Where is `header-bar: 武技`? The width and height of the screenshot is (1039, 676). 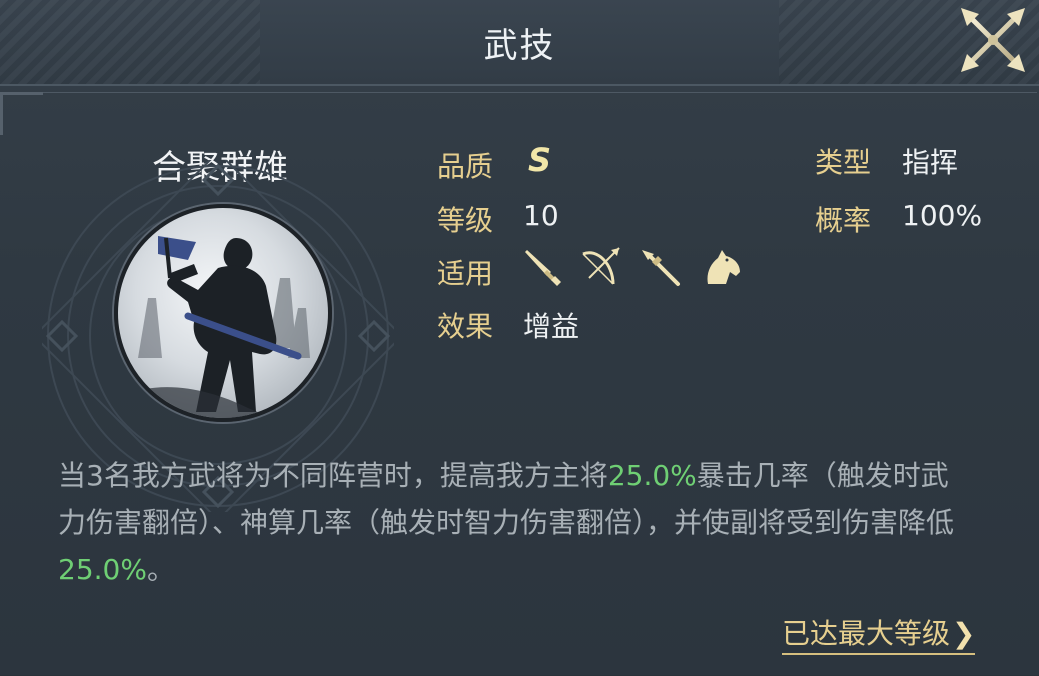
header-bar: 武技 is located at coordinates (519, 43).